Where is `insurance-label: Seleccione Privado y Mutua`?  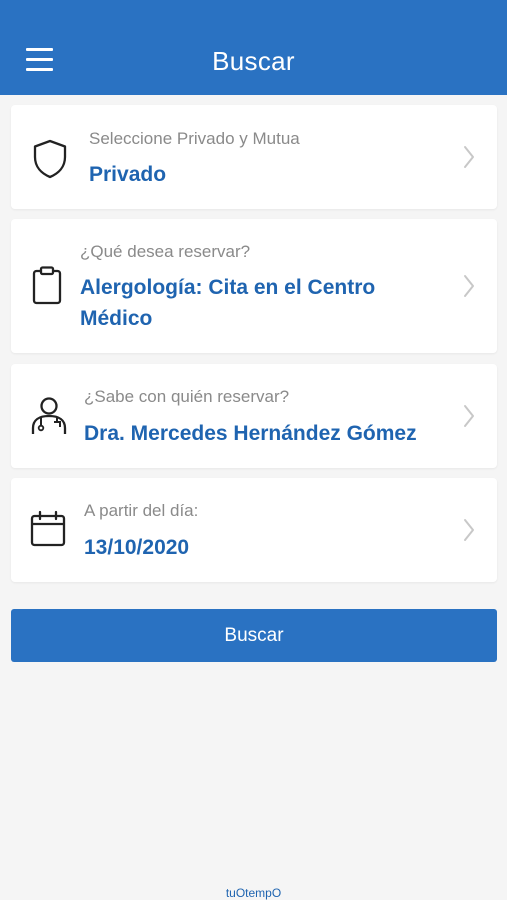
insurance-label: Seleccione Privado y Mutua is located at coordinates (194, 138).